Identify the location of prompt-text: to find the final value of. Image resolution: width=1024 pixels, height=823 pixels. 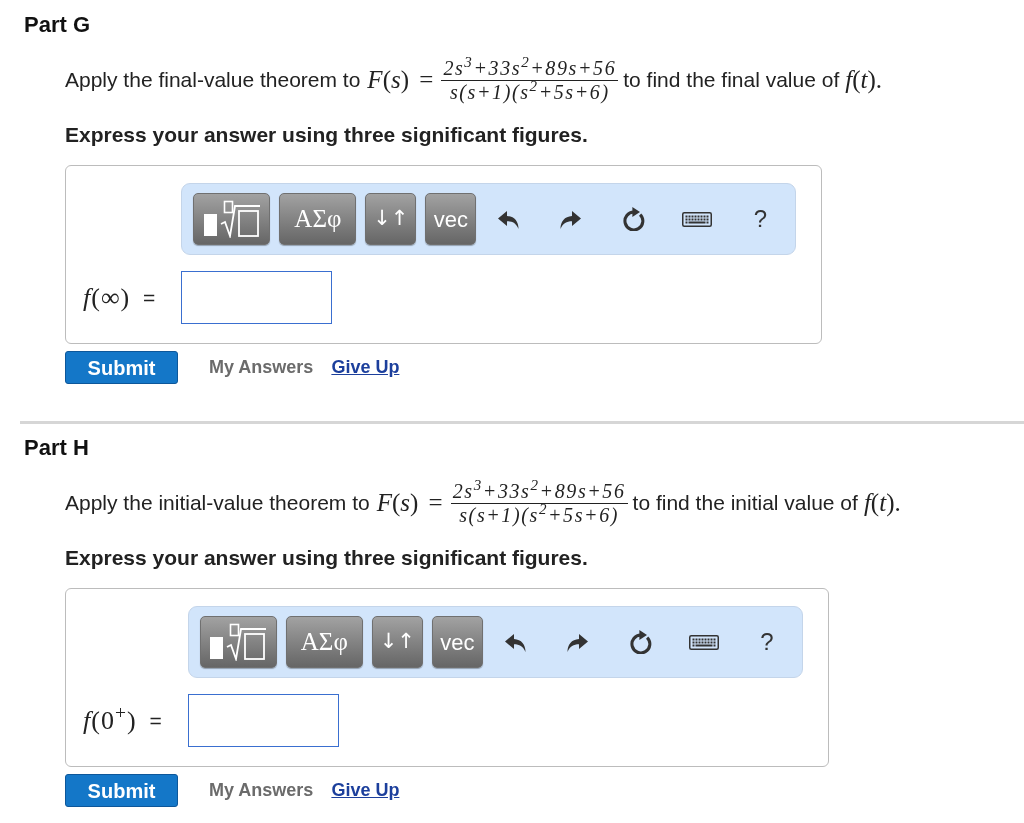
(731, 80).